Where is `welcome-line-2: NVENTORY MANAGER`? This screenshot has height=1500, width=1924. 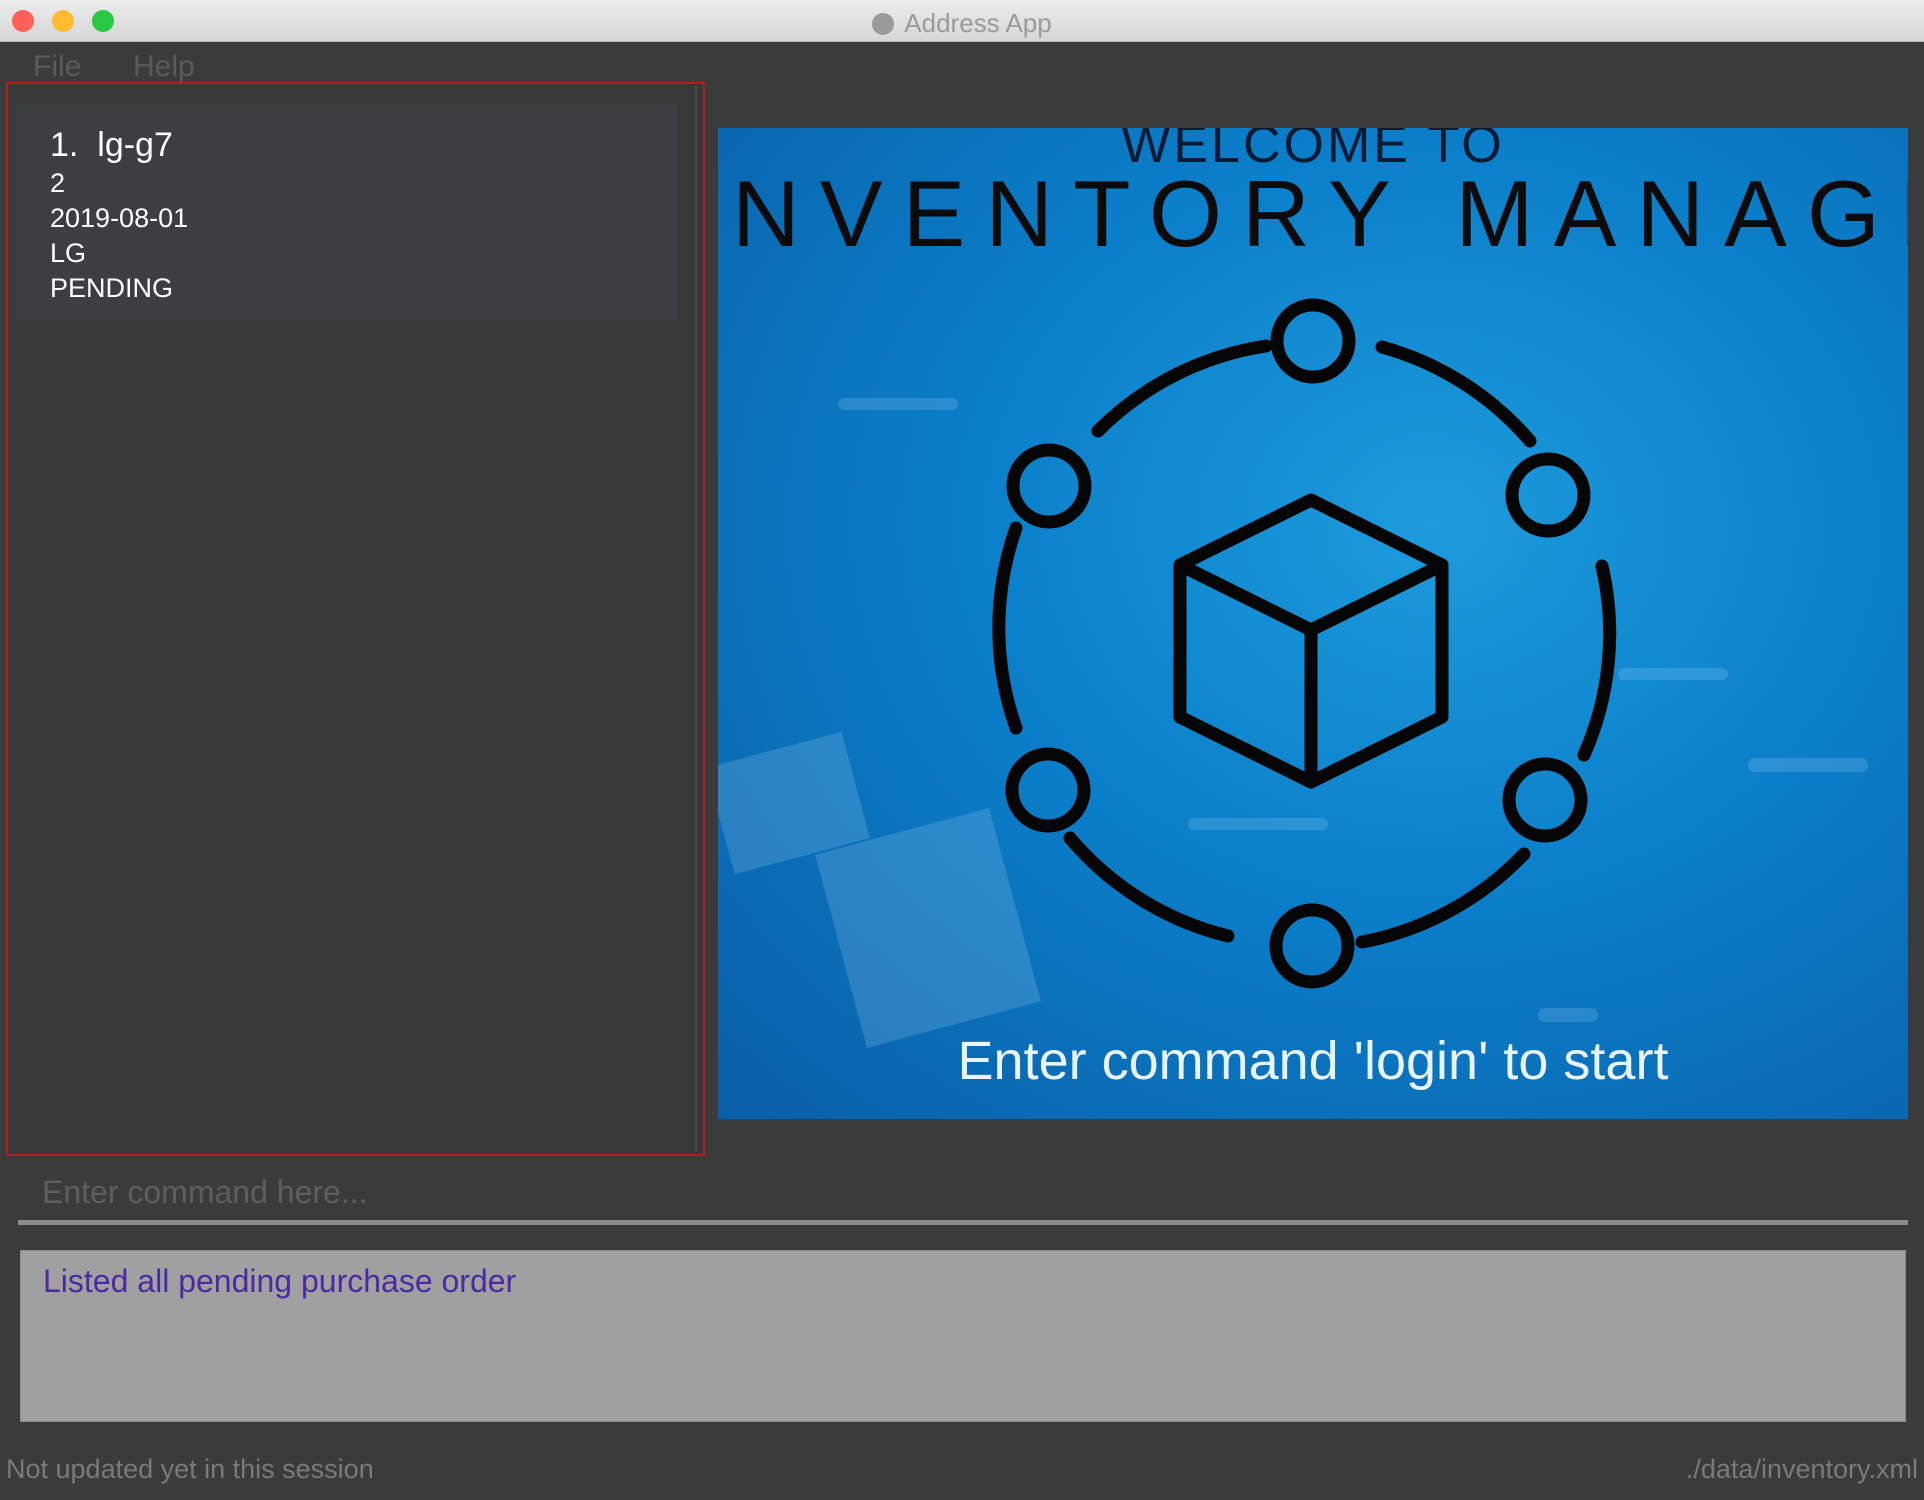
welcome-line-2: NVENTORY MANAGER is located at coordinates (1320, 213).